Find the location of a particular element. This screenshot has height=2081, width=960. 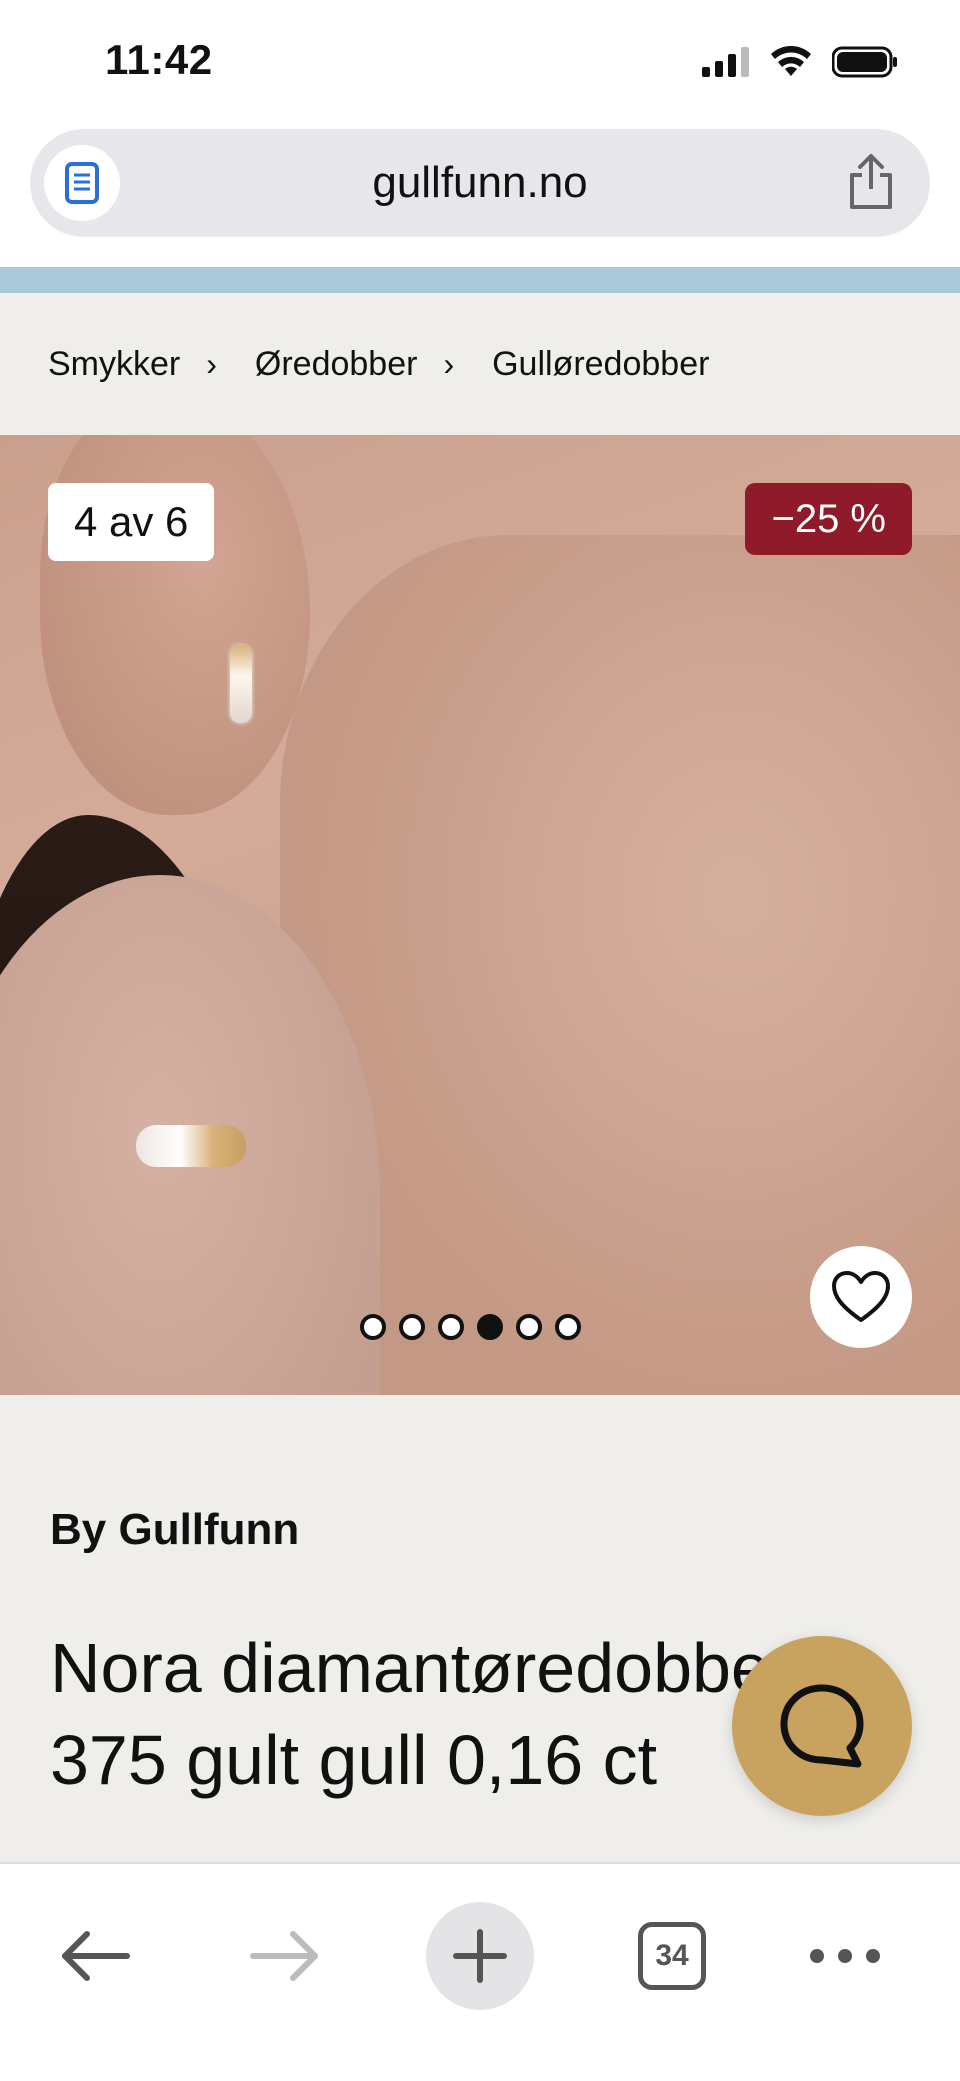

tabs-icon: 34 is located at coordinates (672, 1956).